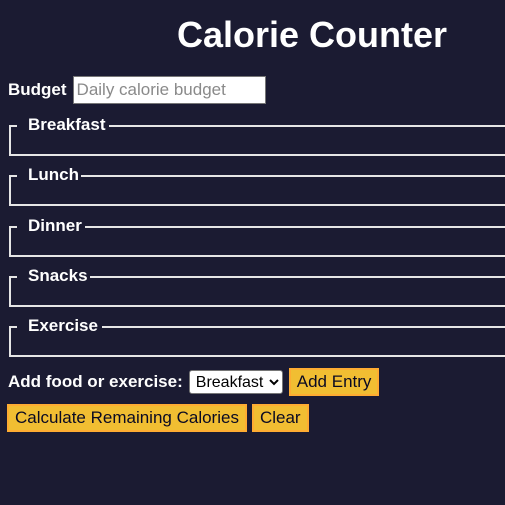 This screenshot has height=505, width=505. Describe the element at coordinates (312, 34) in the screenshot. I see `page-title: Calorie Counter` at that location.